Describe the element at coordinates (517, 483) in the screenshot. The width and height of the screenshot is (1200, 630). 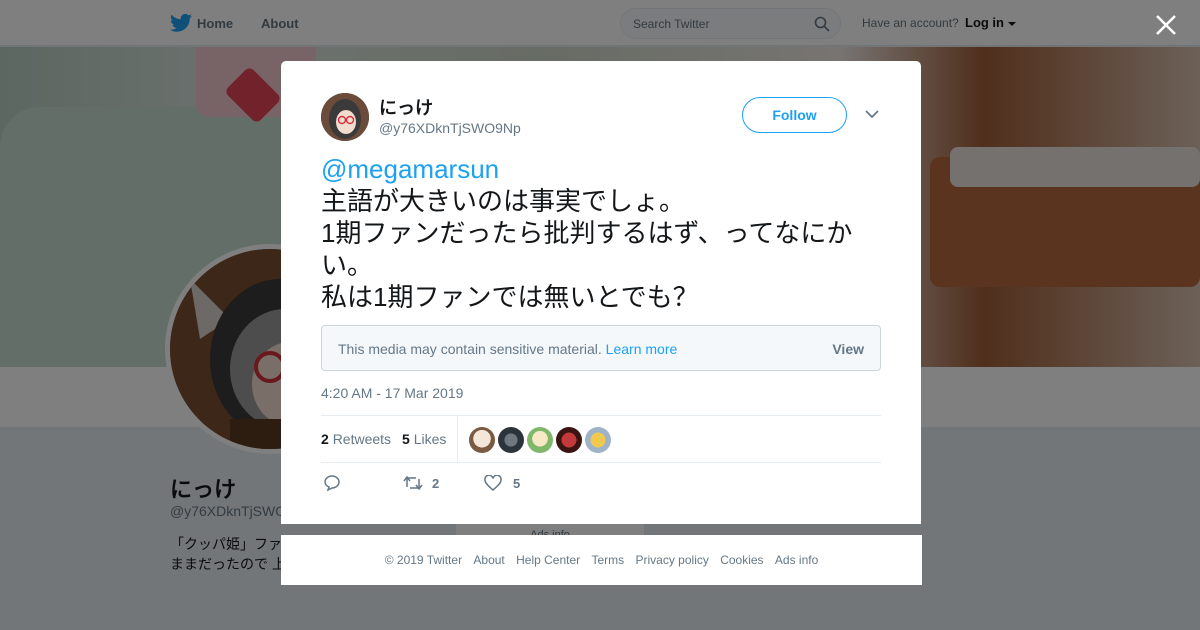
I see `like-action-count: 5` at that location.